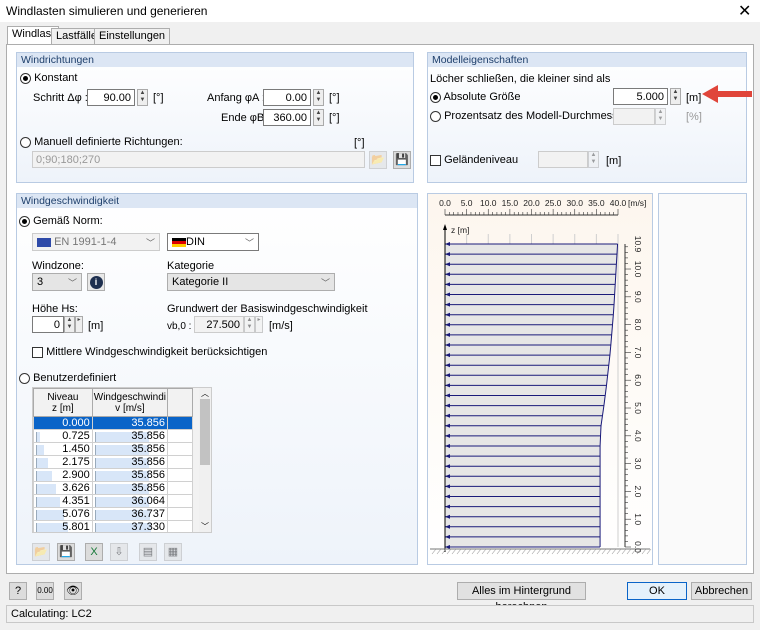  What do you see at coordinates (94, 552) in the screenshot?
I see `excel-export-icon: X` at bounding box center [94, 552].